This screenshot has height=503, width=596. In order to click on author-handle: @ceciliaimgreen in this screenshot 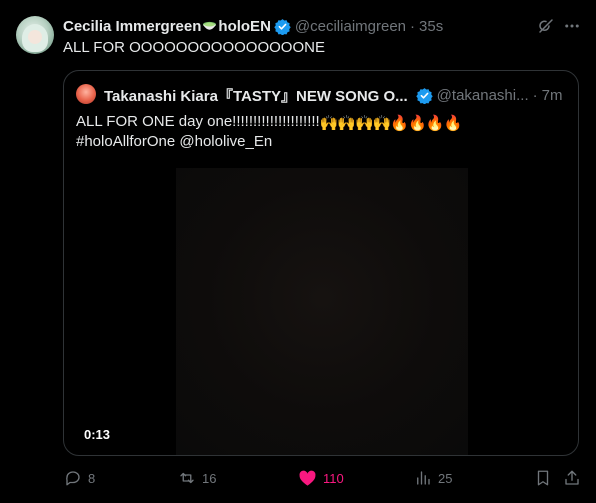, I will do `click(350, 26)`.